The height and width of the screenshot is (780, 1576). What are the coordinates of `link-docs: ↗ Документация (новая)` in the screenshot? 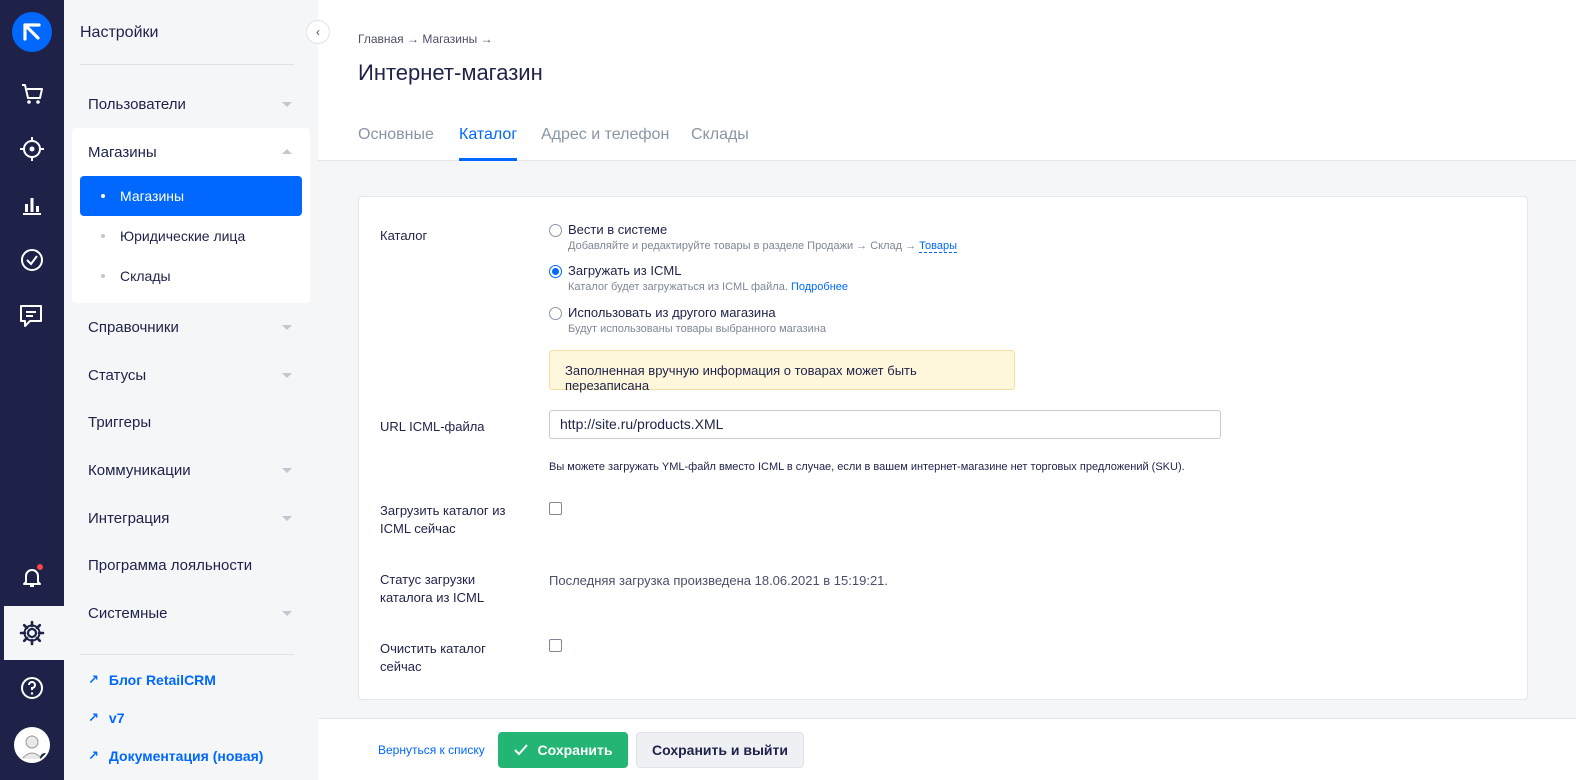 It's located at (175, 756).